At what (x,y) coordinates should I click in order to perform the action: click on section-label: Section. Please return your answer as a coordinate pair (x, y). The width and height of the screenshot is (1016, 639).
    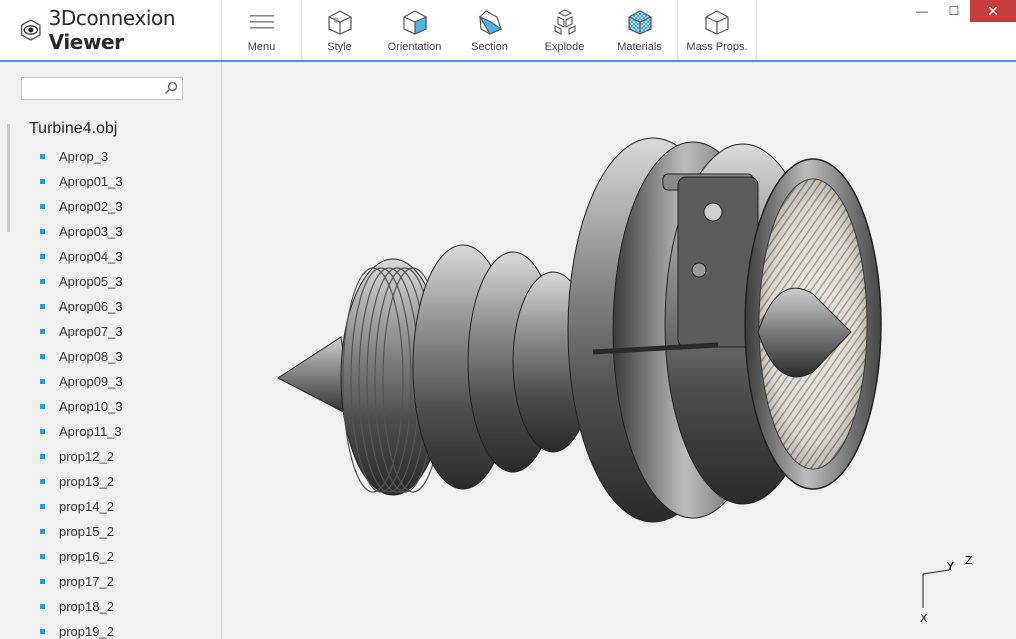
    Looking at the image, I should click on (489, 47).